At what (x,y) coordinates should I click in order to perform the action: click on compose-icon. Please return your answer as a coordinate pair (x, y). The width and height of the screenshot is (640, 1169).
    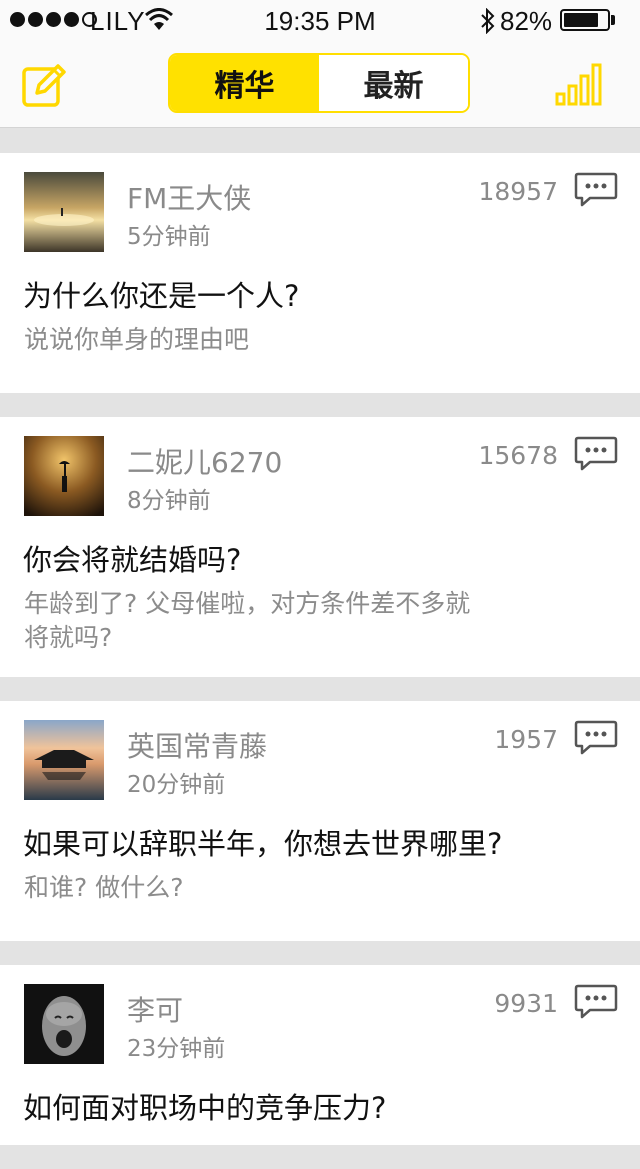
    Looking at the image, I should click on (44, 85).